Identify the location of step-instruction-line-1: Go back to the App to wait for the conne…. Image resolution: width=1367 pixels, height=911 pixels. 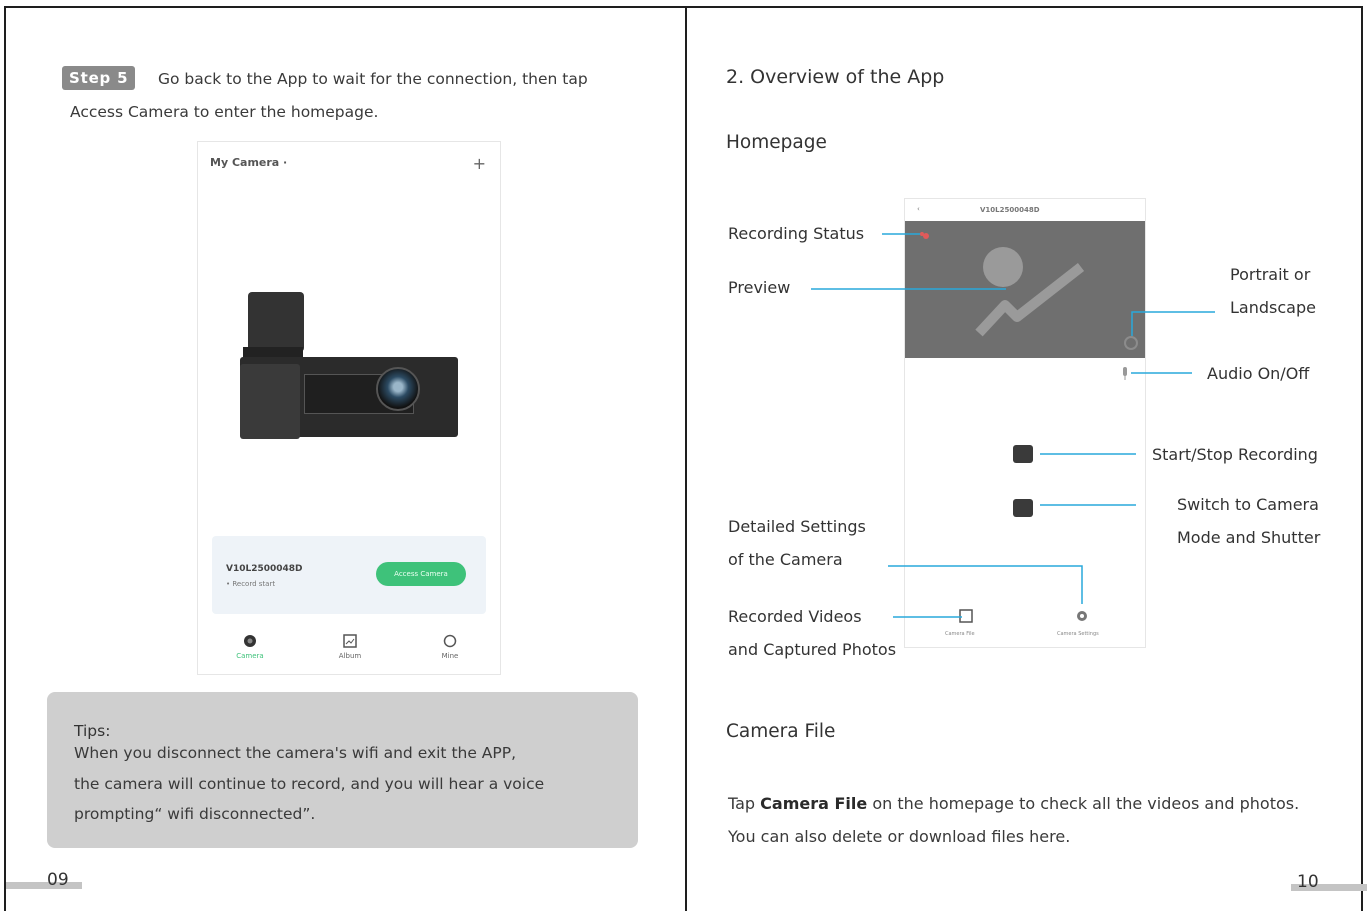
(373, 79).